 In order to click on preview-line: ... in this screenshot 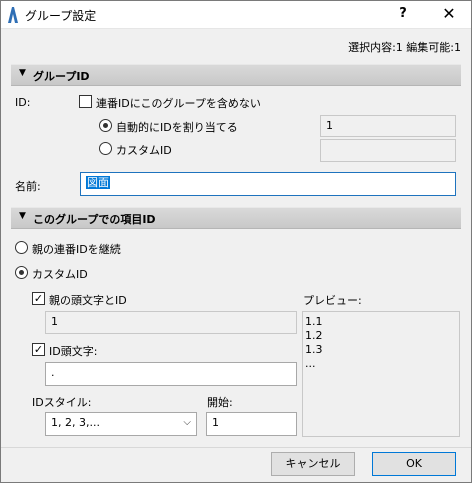, I will do `click(310, 363)`.